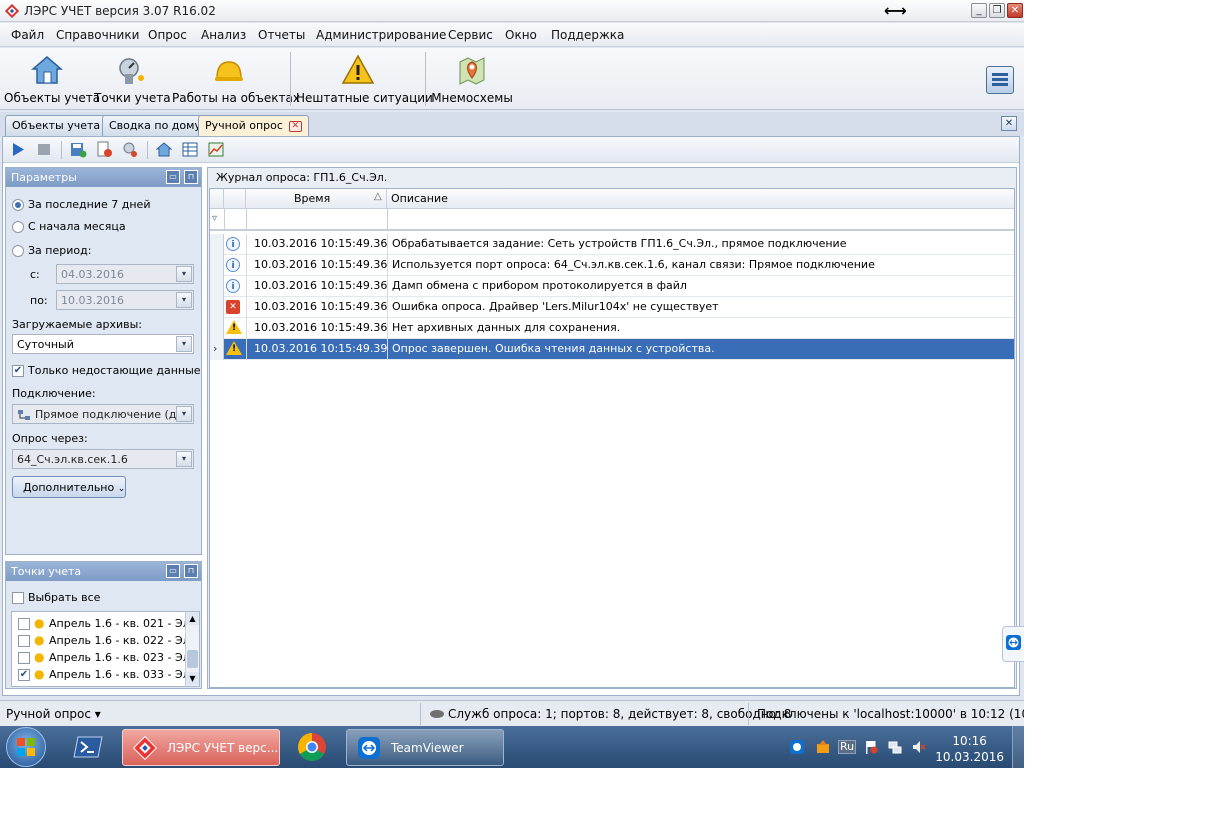 Image resolution: width=1228 pixels, height=820 pixels. Describe the element at coordinates (997, 10) in the screenshot. I see `restore-button: ❐` at that location.